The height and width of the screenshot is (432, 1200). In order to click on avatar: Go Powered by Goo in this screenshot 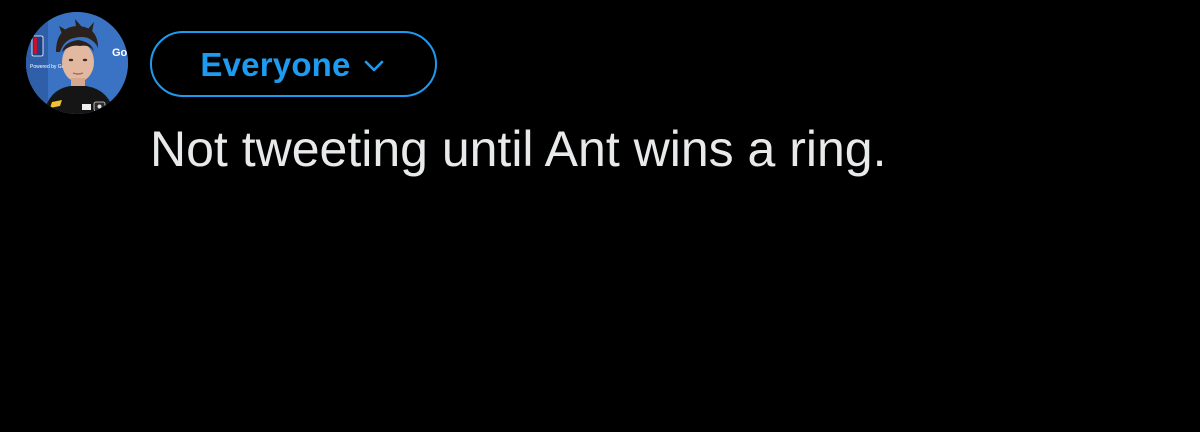, I will do `click(77, 63)`.